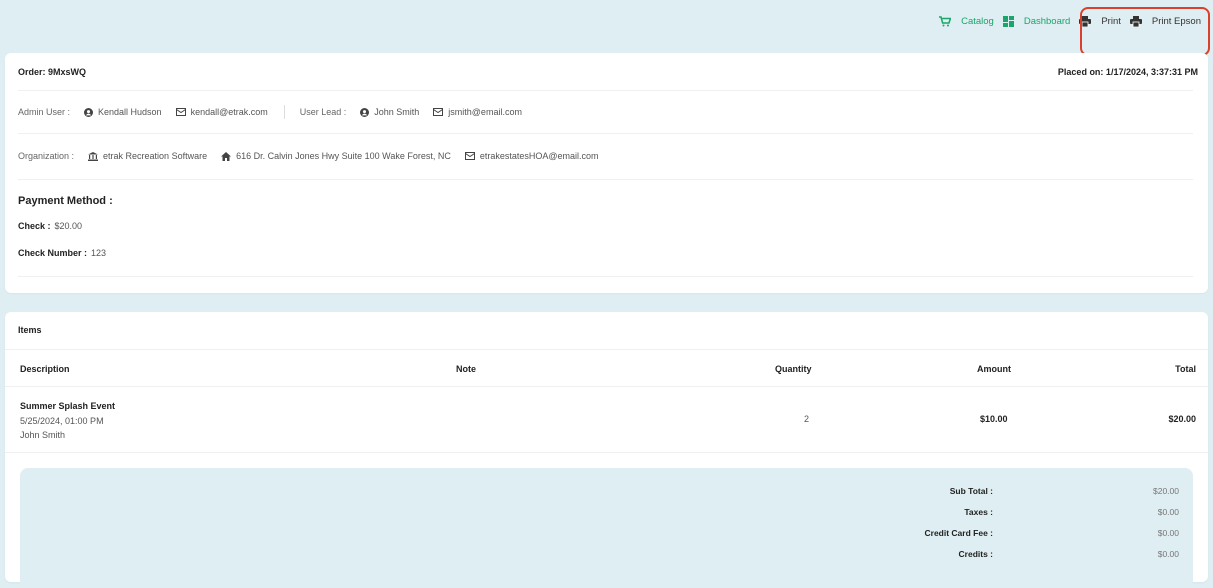  What do you see at coordinates (1166, 491) in the screenshot?
I see `subtotal-value: $20.00` at bounding box center [1166, 491].